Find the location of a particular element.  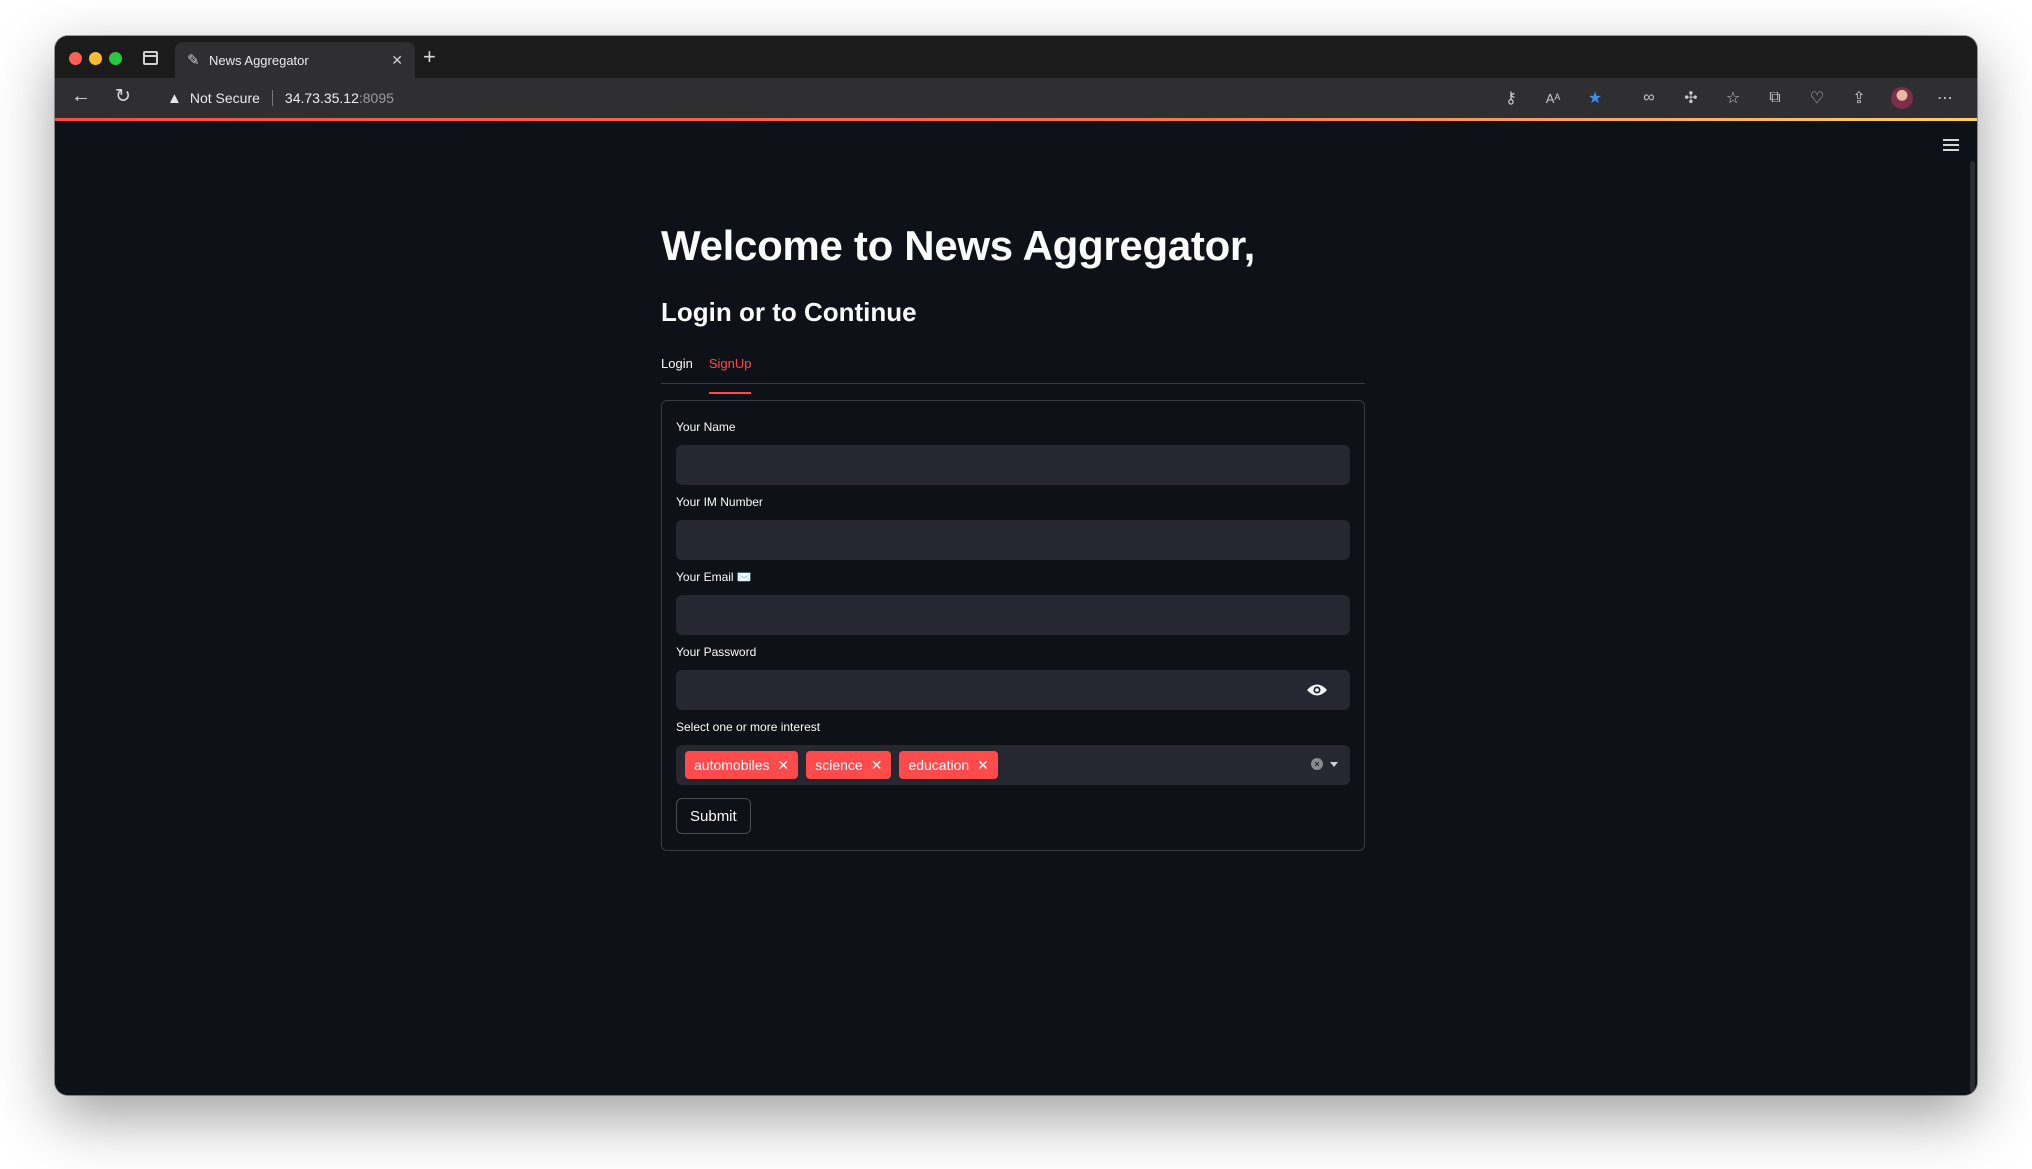

maximize-window-button is located at coordinates (115, 58).